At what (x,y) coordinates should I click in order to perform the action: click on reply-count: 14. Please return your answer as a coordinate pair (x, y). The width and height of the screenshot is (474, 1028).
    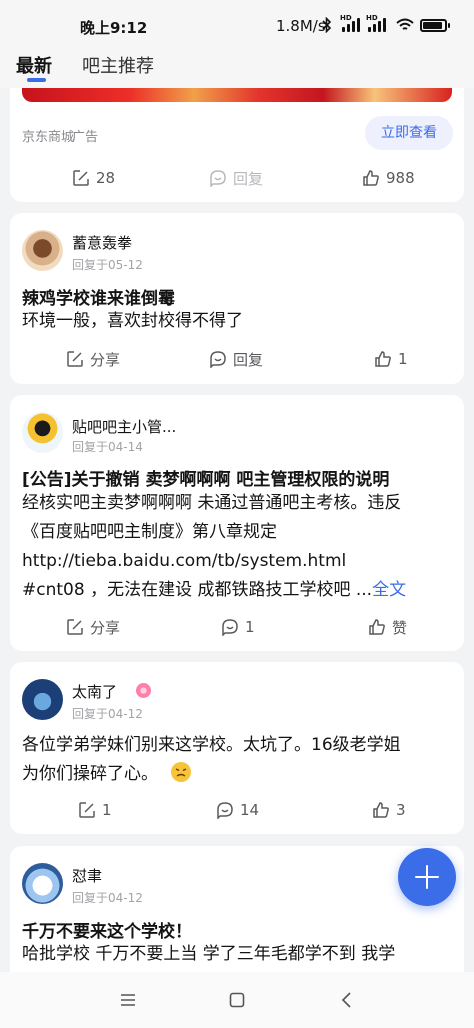
    Looking at the image, I should click on (250, 810).